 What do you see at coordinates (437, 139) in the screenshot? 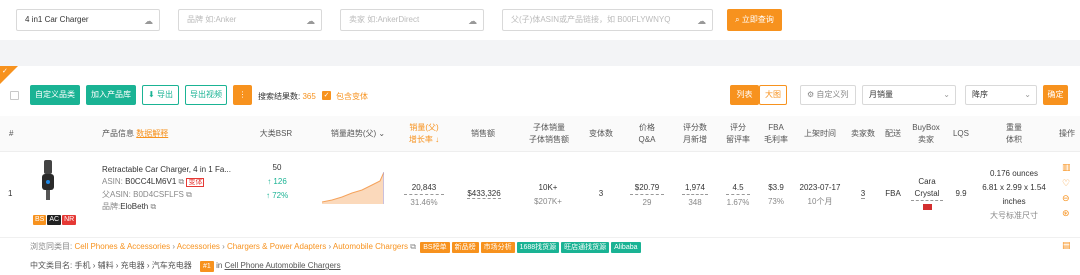
I see `sort-down-icon: ↓` at bounding box center [437, 139].